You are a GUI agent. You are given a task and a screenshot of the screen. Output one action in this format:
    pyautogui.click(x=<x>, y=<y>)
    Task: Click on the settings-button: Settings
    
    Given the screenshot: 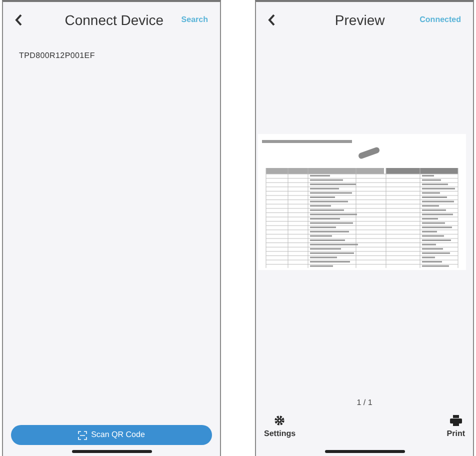 What is the action you would take?
    pyautogui.click(x=280, y=427)
    